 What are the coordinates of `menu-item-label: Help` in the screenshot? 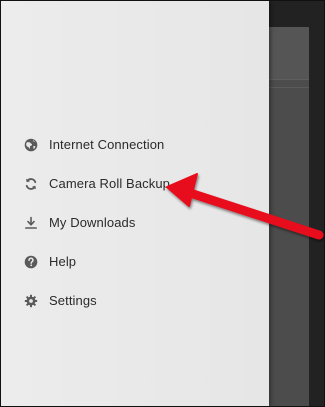 It's located at (63, 261).